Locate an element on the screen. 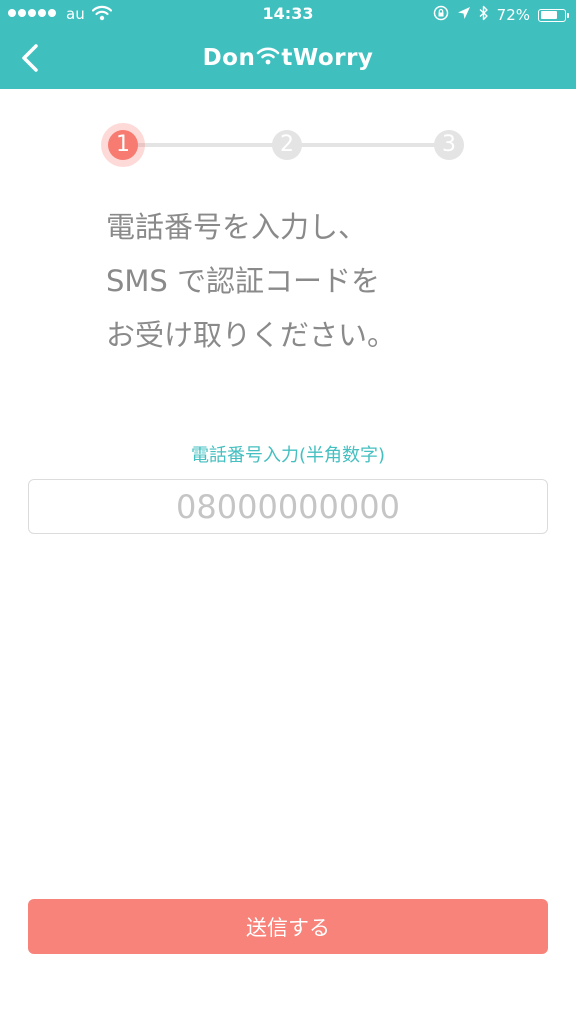  status-right: 72% is located at coordinates (501, 15).